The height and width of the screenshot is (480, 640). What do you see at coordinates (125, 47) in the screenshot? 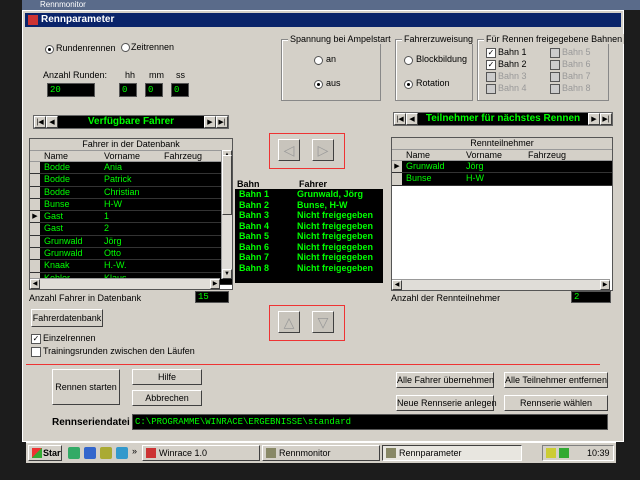
I see `radio-zeitrennen` at bounding box center [125, 47].